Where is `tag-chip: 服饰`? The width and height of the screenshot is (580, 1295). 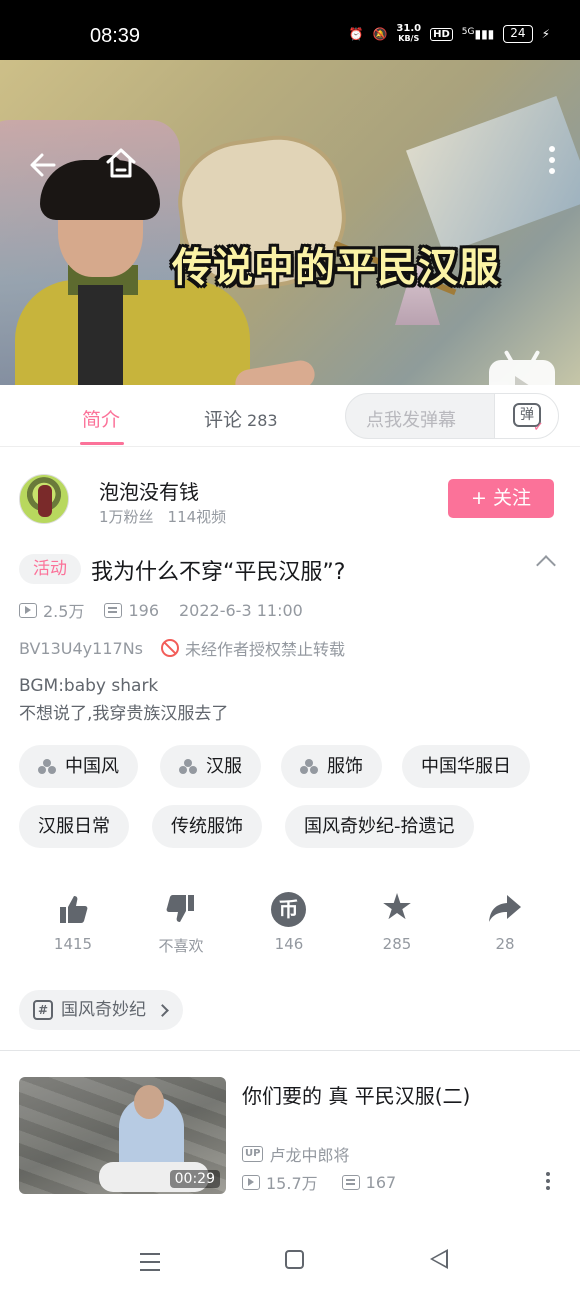 tag-chip: 服饰 is located at coordinates (331, 766).